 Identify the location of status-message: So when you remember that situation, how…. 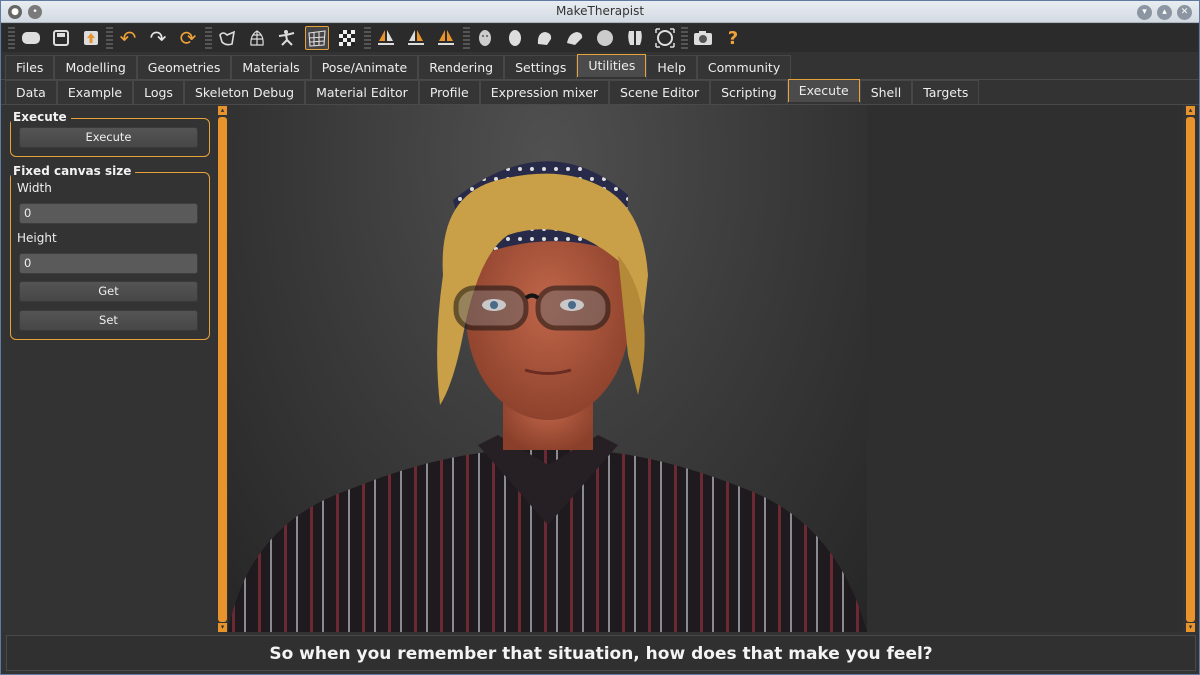
(601, 654).